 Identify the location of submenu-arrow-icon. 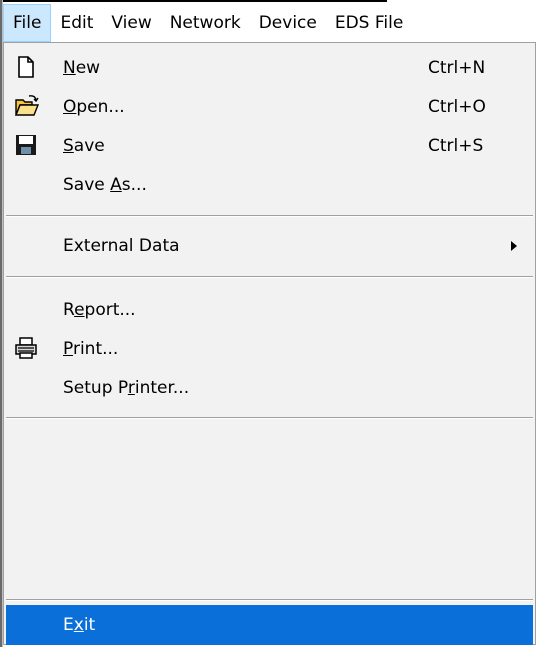
(514, 246).